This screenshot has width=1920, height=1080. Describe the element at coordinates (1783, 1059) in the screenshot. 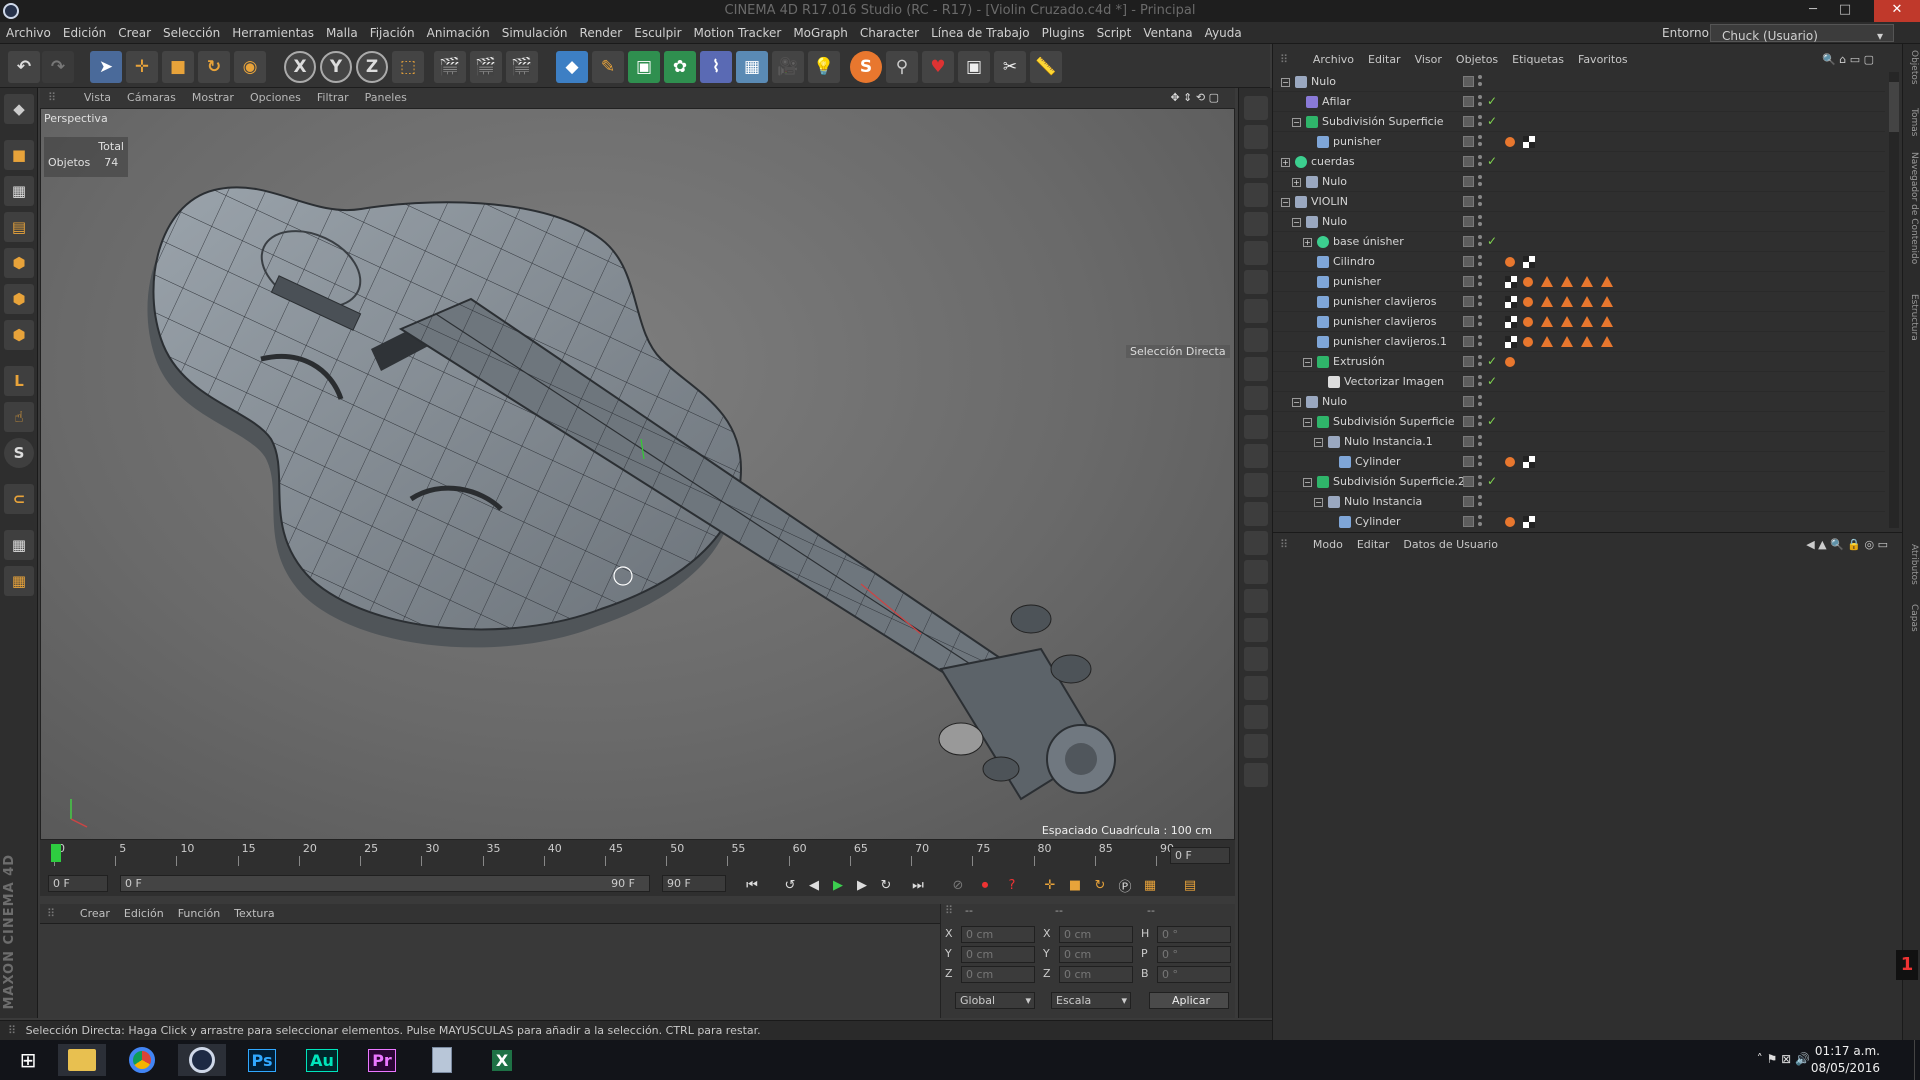

I see `tray-icons: ˄ ⚑ ⊠ 🔊` at that location.